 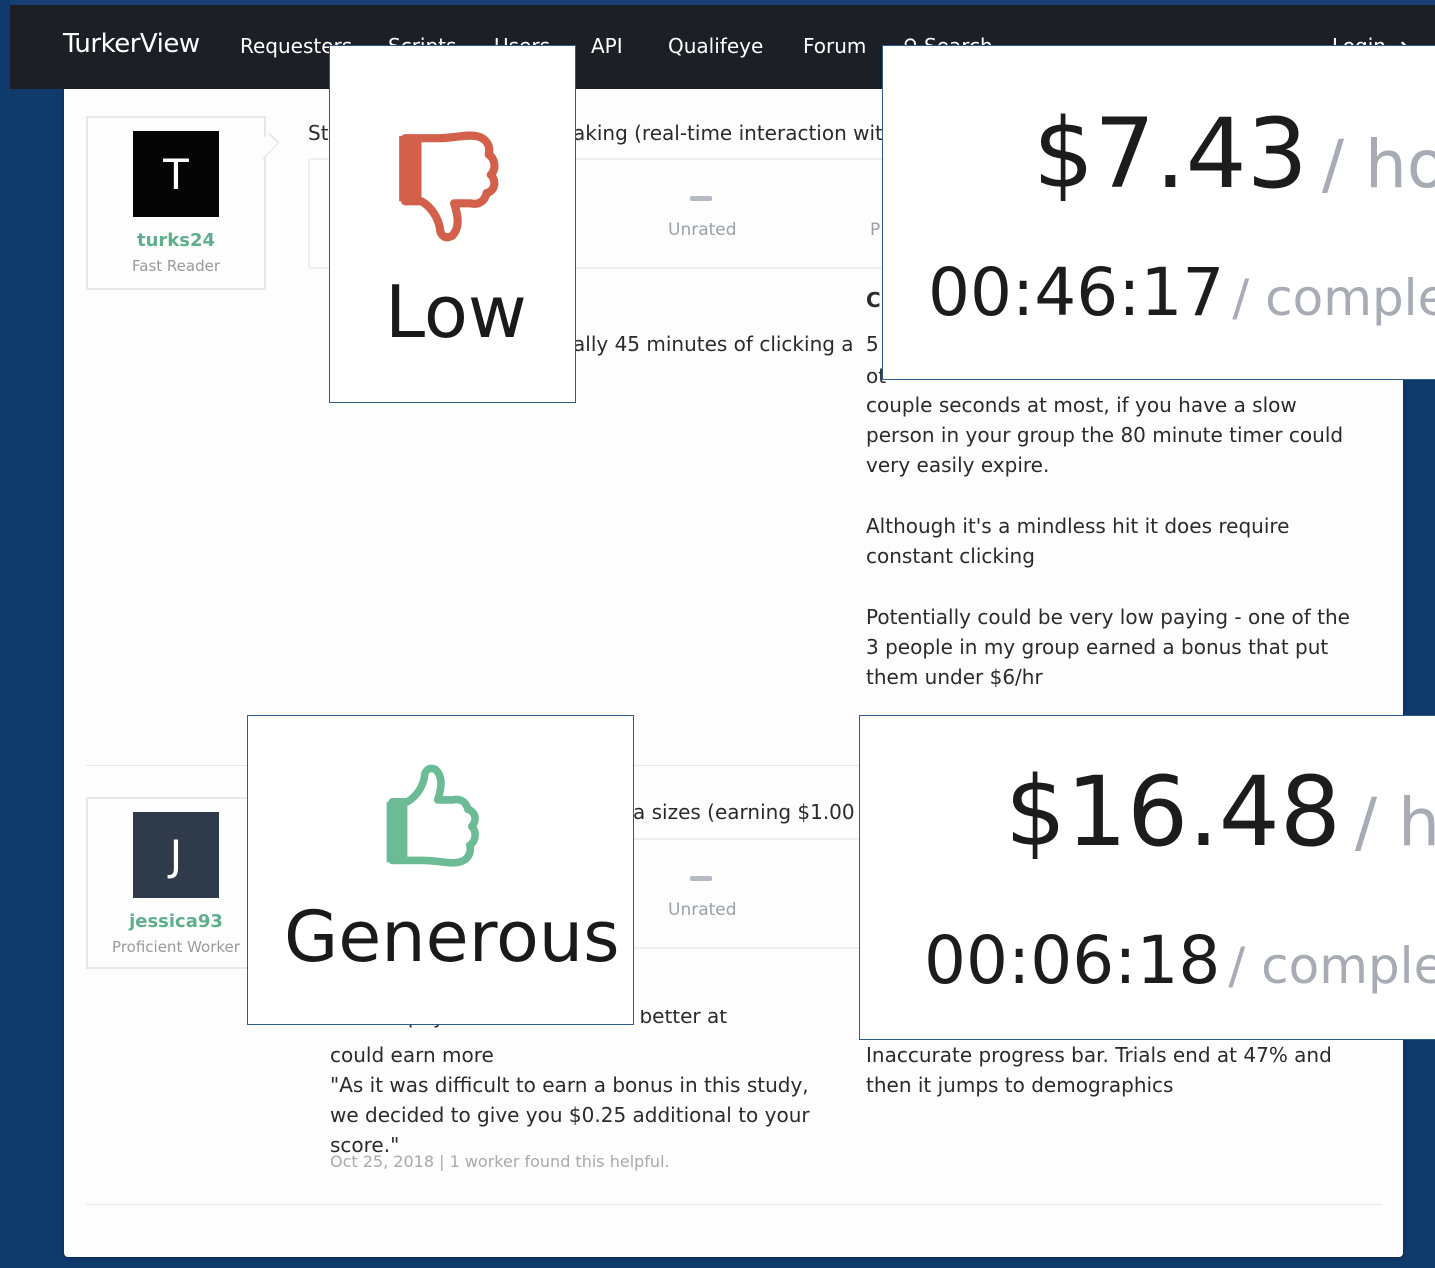 I want to click on user-rank: Proficient Worker, so click(x=176, y=947).